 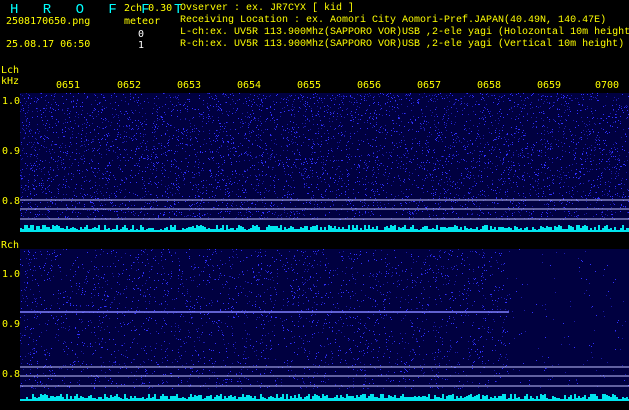 What do you see at coordinates (10, 81) in the screenshot?
I see `lch-unit-label: kHz` at bounding box center [10, 81].